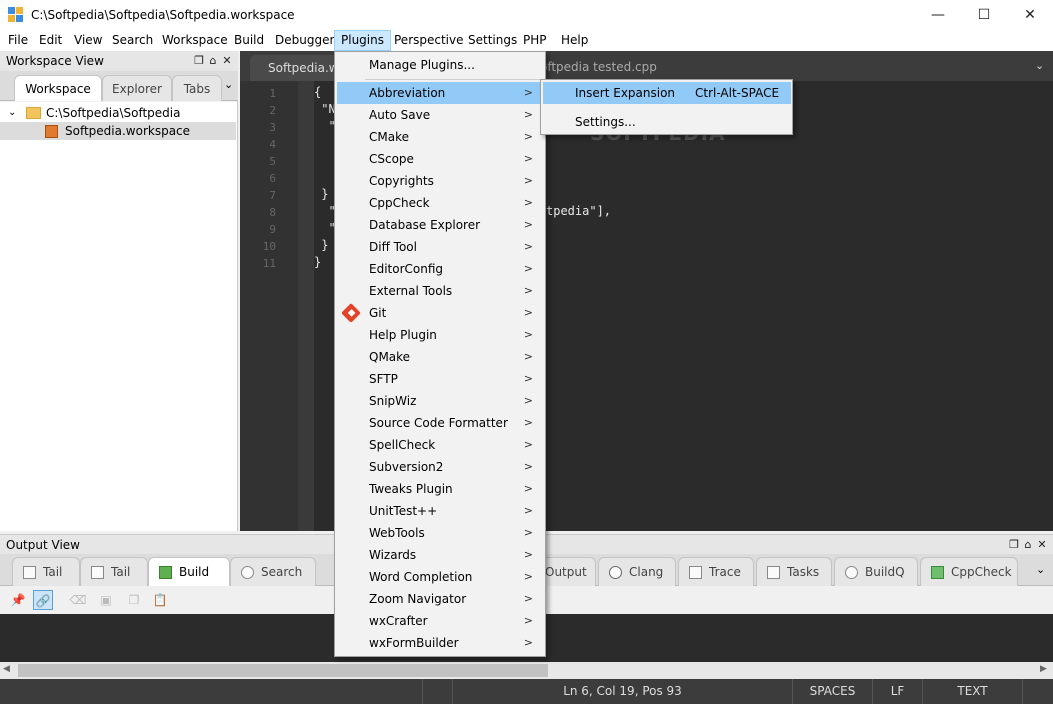  I want to click on menu-plugins: Plugins, so click(362, 40).